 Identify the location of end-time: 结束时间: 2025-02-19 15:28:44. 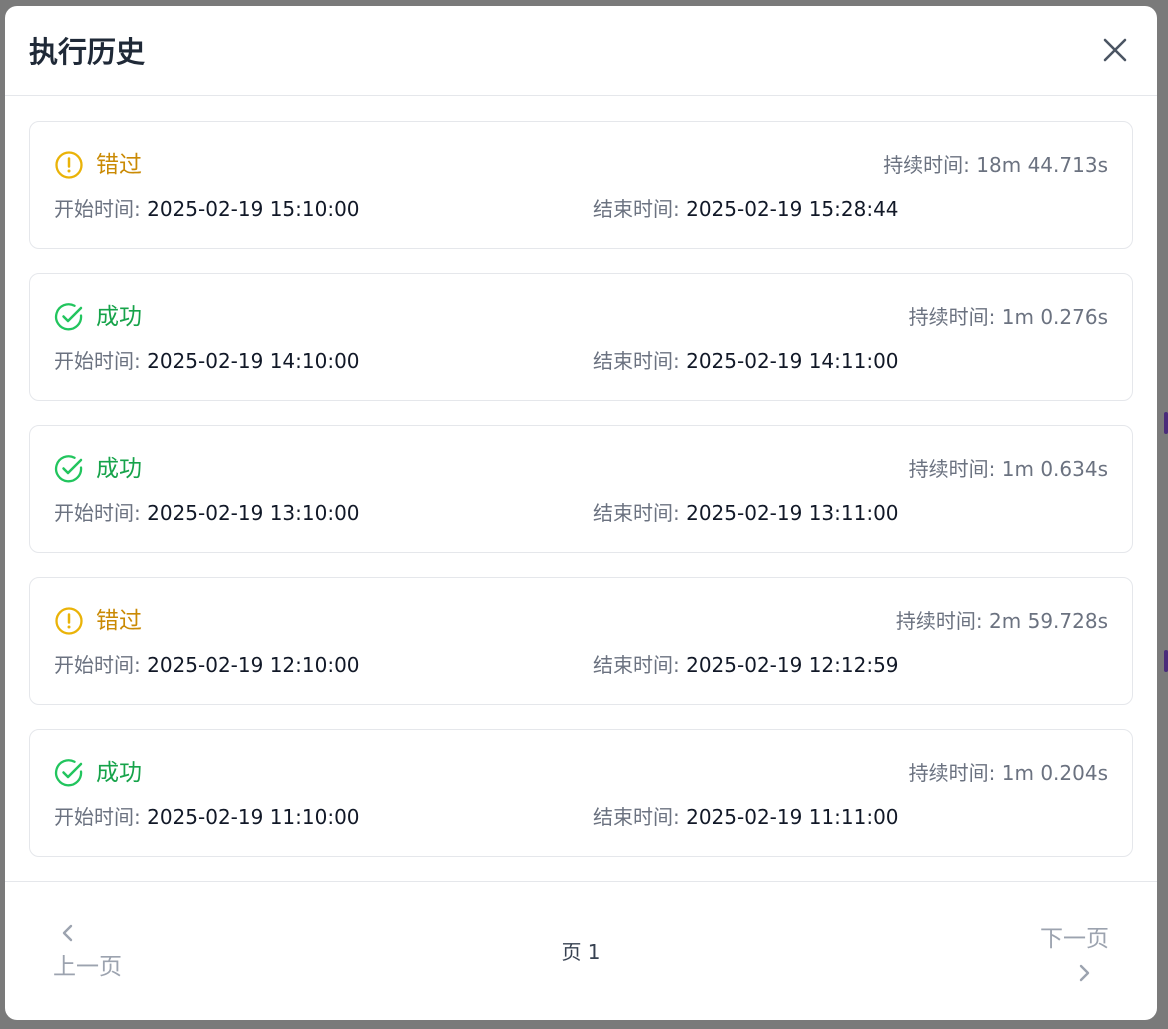
(746, 209).